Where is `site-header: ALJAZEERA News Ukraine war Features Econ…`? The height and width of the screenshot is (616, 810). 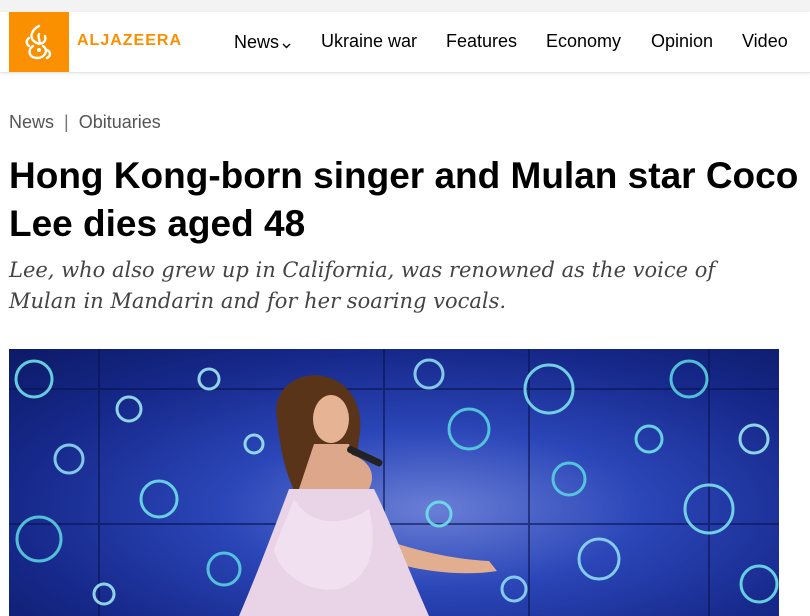 site-header: ALJAZEERA News Ukraine war Features Econ… is located at coordinates (405, 42).